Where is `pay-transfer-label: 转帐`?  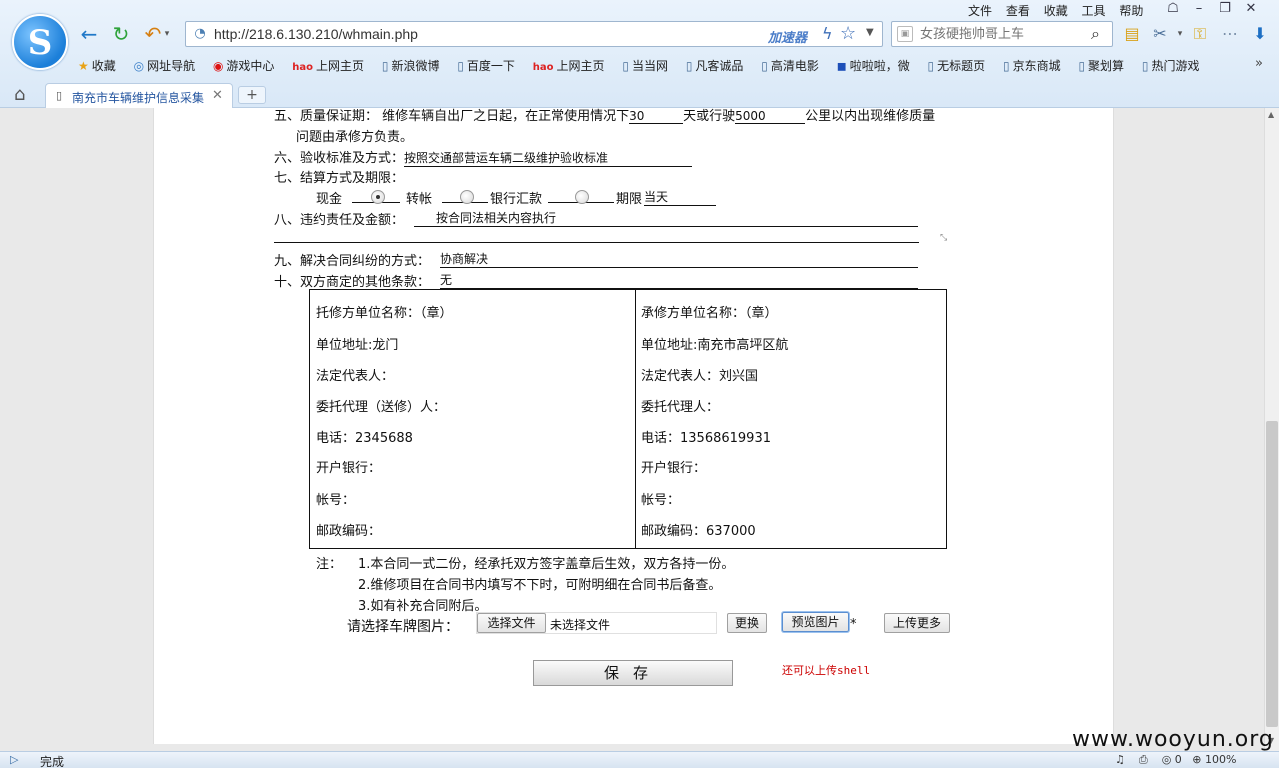
pay-transfer-label: 转帐 is located at coordinates (419, 199).